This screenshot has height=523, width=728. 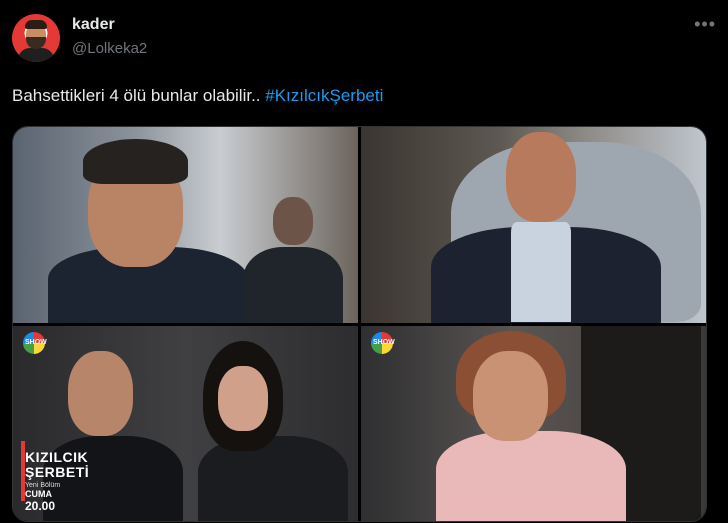 What do you see at coordinates (273, 478) in the screenshot?
I see `woman-torso` at bounding box center [273, 478].